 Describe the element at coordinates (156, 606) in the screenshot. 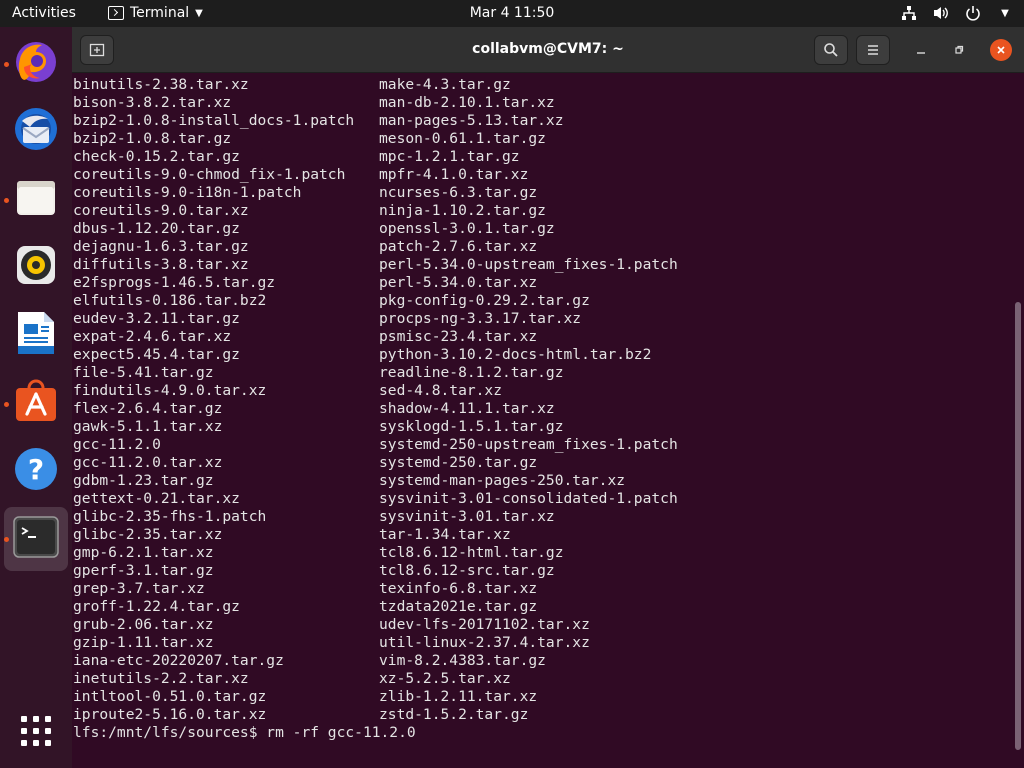

I see `file-name: groff-1.22.4.tar.gz` at that location.